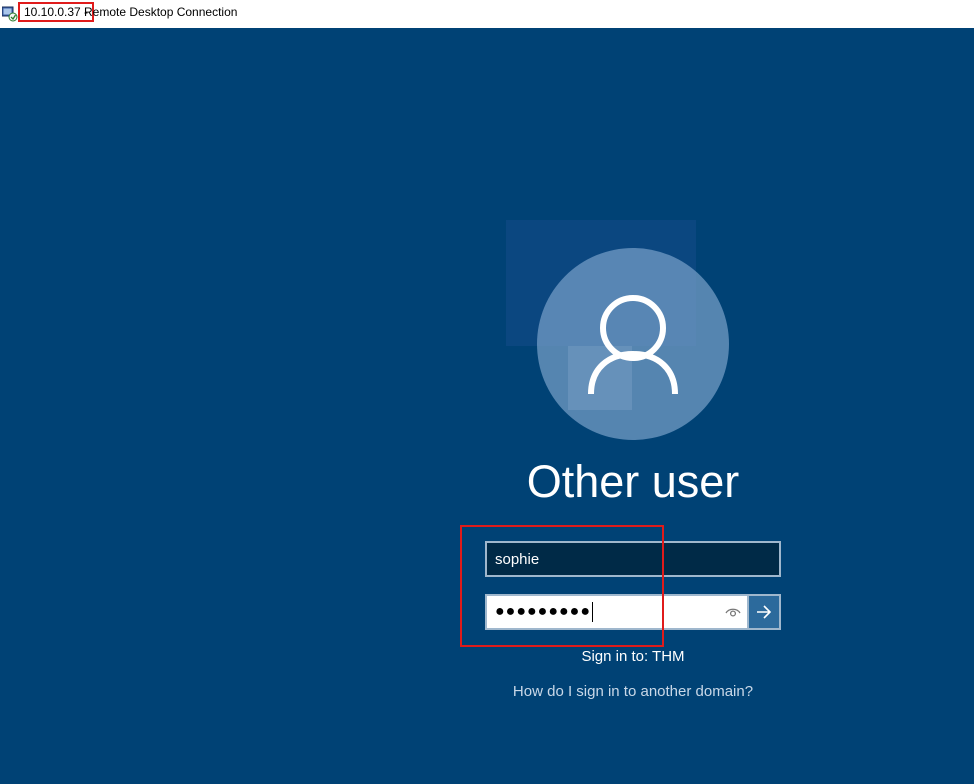  What do you see at coordinates (543, 611) in the screenshot?
I see `password-mask: ●●●●●●●●●` at bounding box center [543, 611].